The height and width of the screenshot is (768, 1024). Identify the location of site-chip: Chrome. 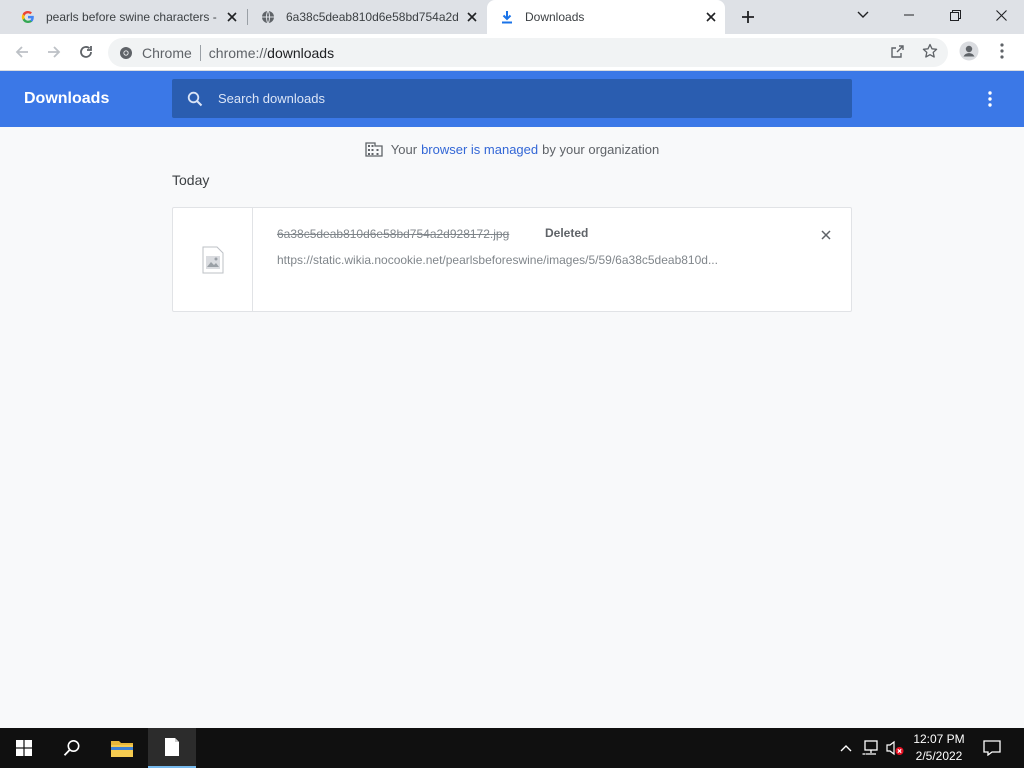
(167, 52).